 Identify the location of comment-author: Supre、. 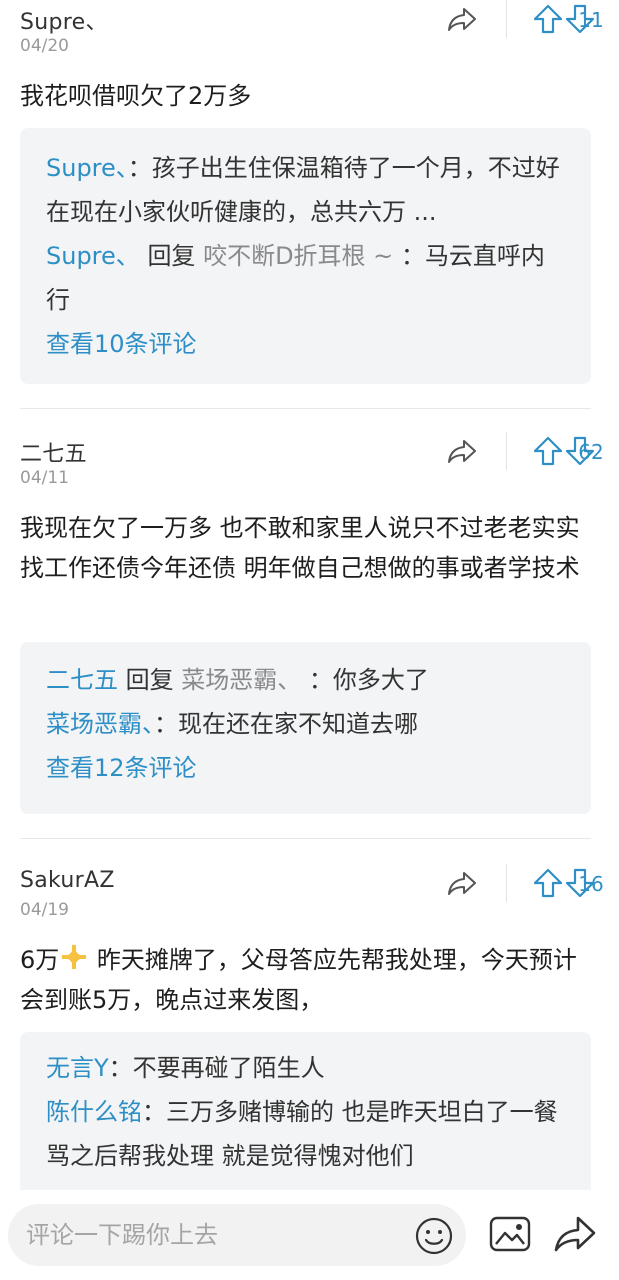
(64, 20).